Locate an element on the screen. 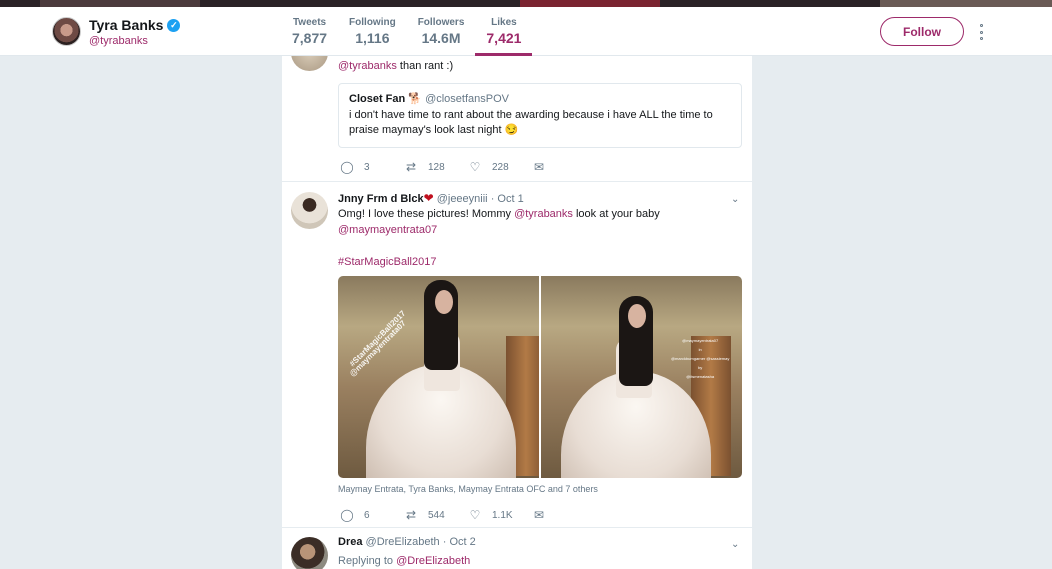 This screenshot has height=569, width=1052. stat-label: Likes is located at coordinates (504, 22).